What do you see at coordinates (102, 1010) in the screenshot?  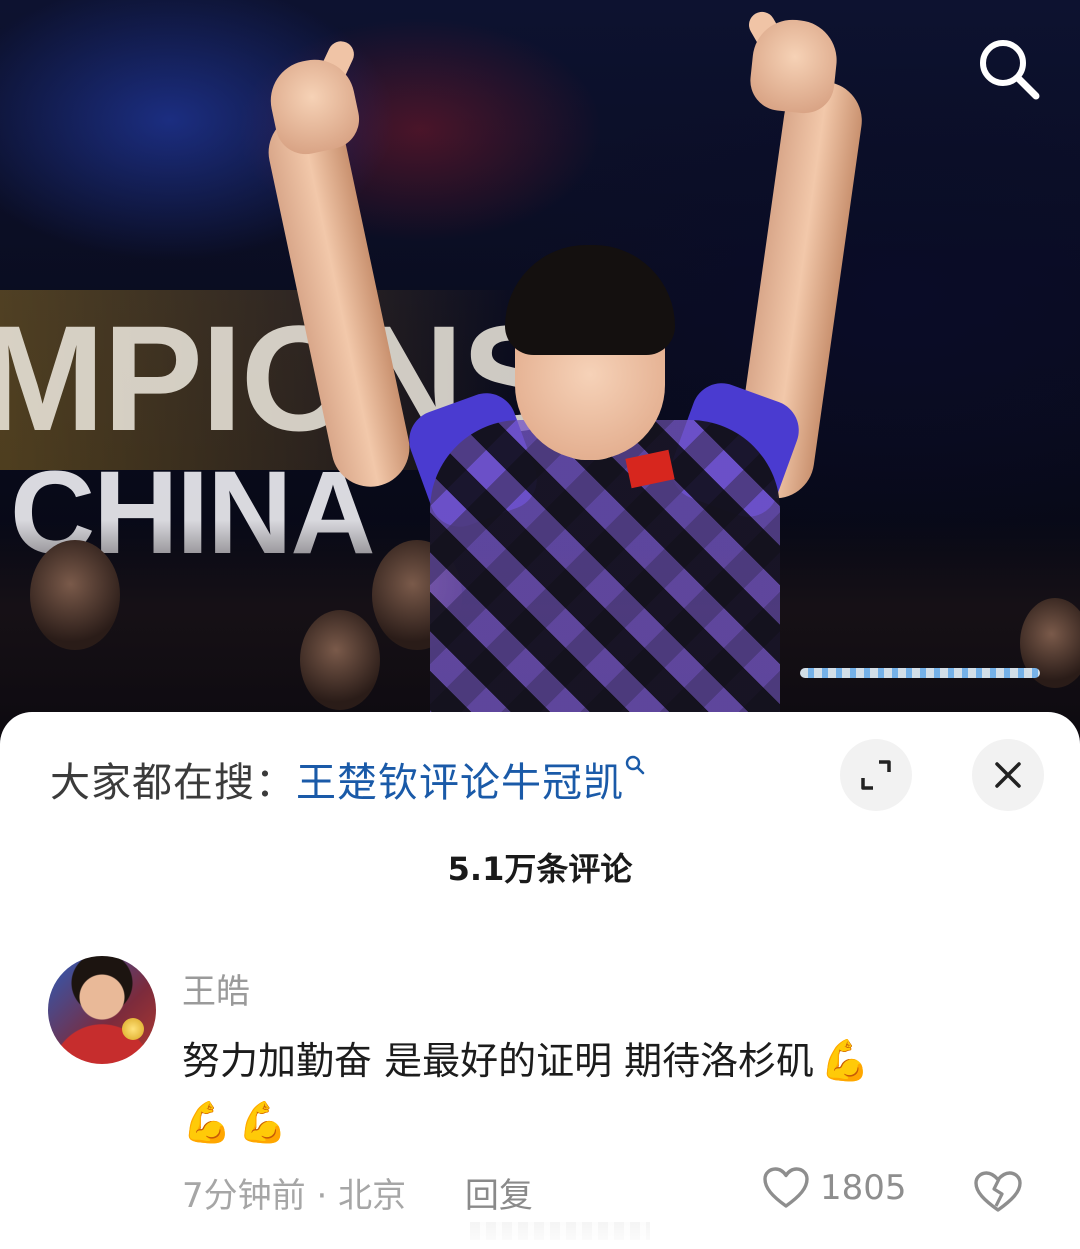 I see `avatar` at bounding box center [102, 1010].